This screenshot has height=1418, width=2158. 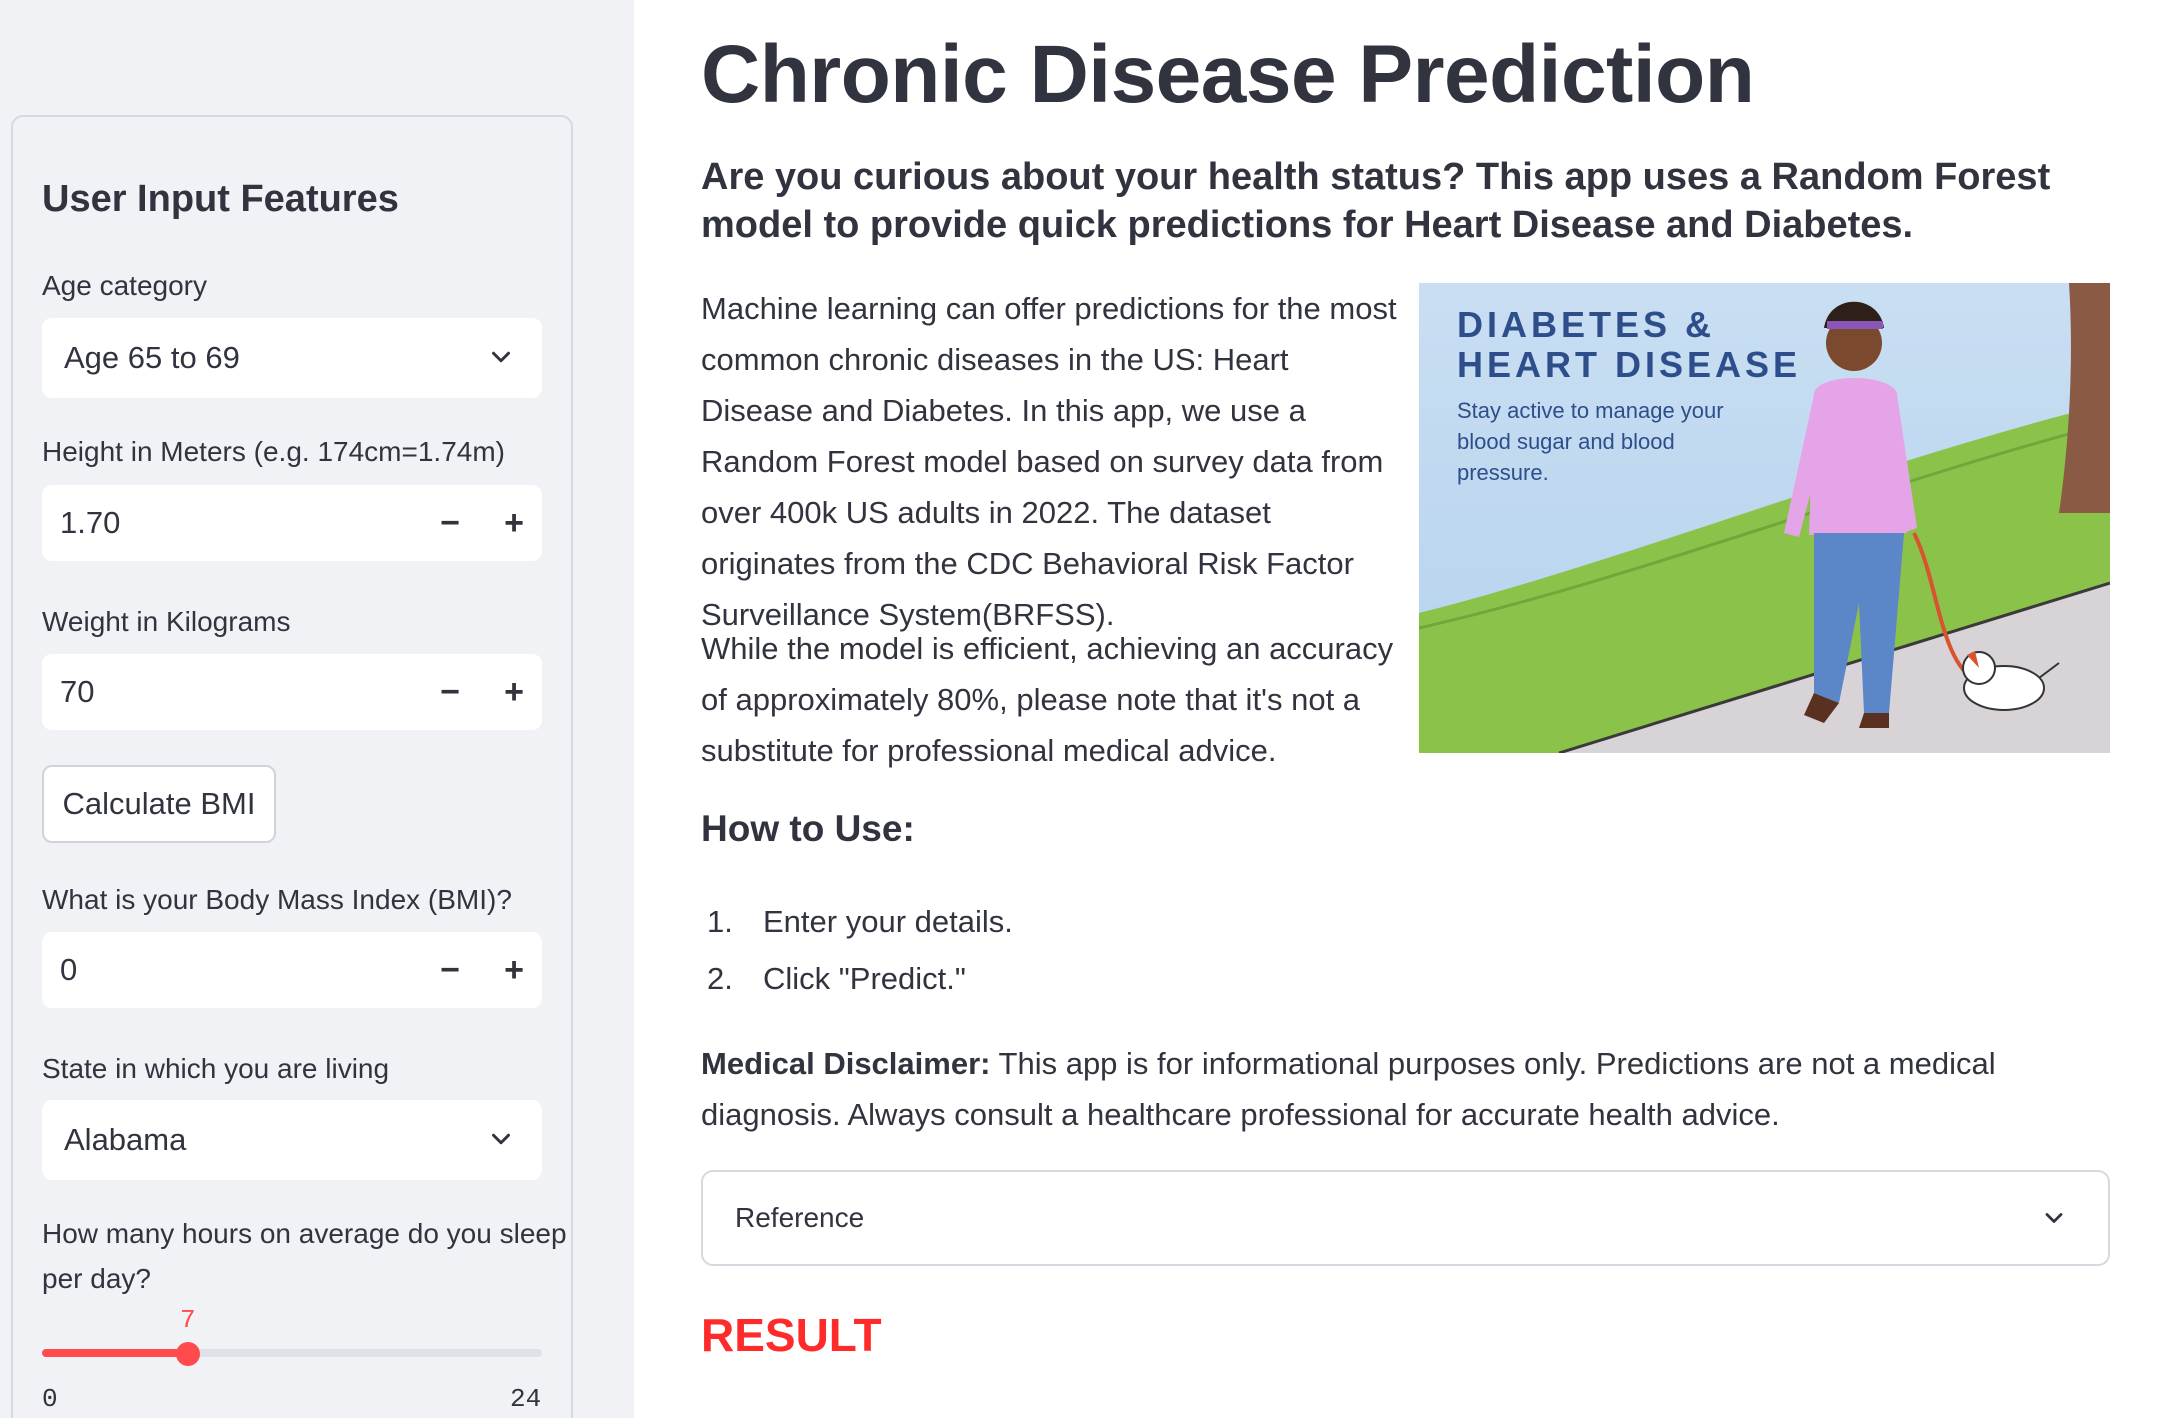 I want to click on state-select: Alabama, so click(x=292, y=1140).